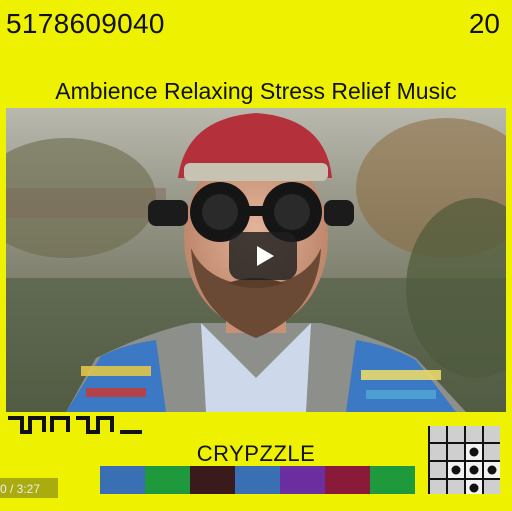 This screenshot has height=511, width=512. I want to click on video-title: Ambience Relaxing Stress Relief Music, so click(256, 91).